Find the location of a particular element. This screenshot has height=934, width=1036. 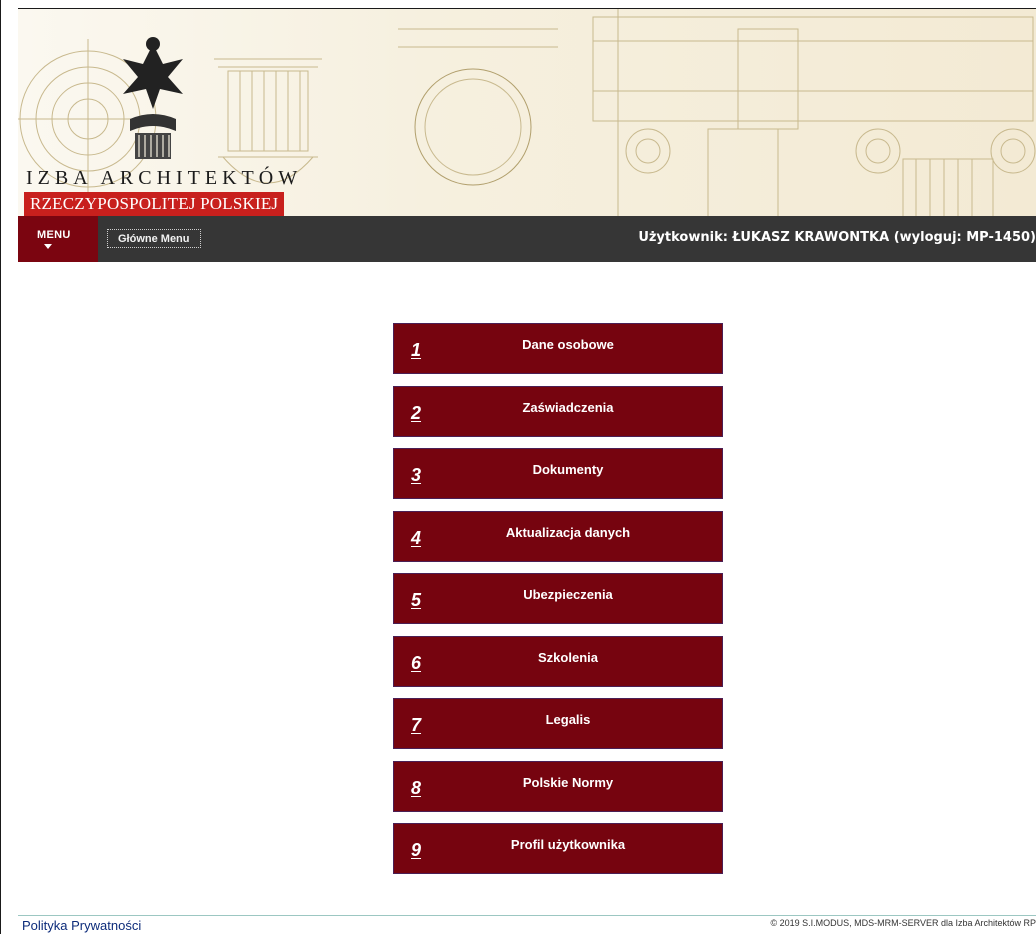

footer-divider is located at coordinates (527, 915).